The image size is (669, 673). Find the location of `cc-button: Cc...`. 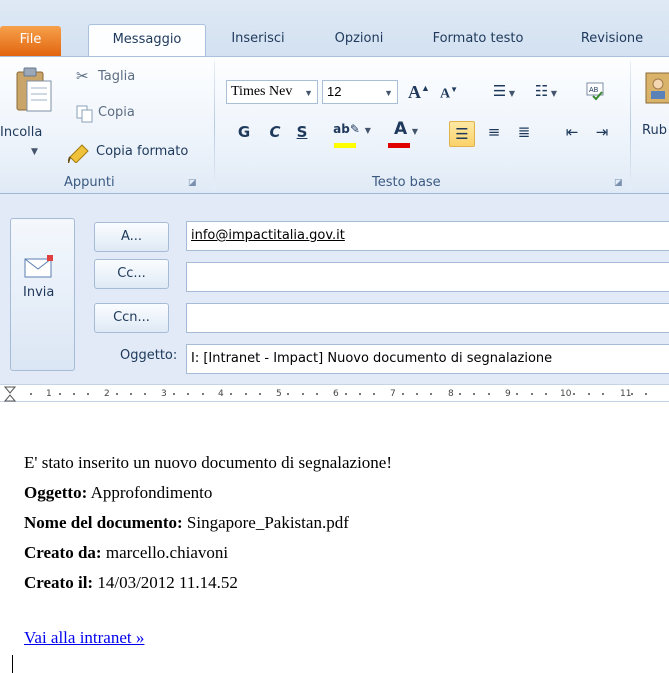

cc-button: Cc... is located at coordinates (131, 274).